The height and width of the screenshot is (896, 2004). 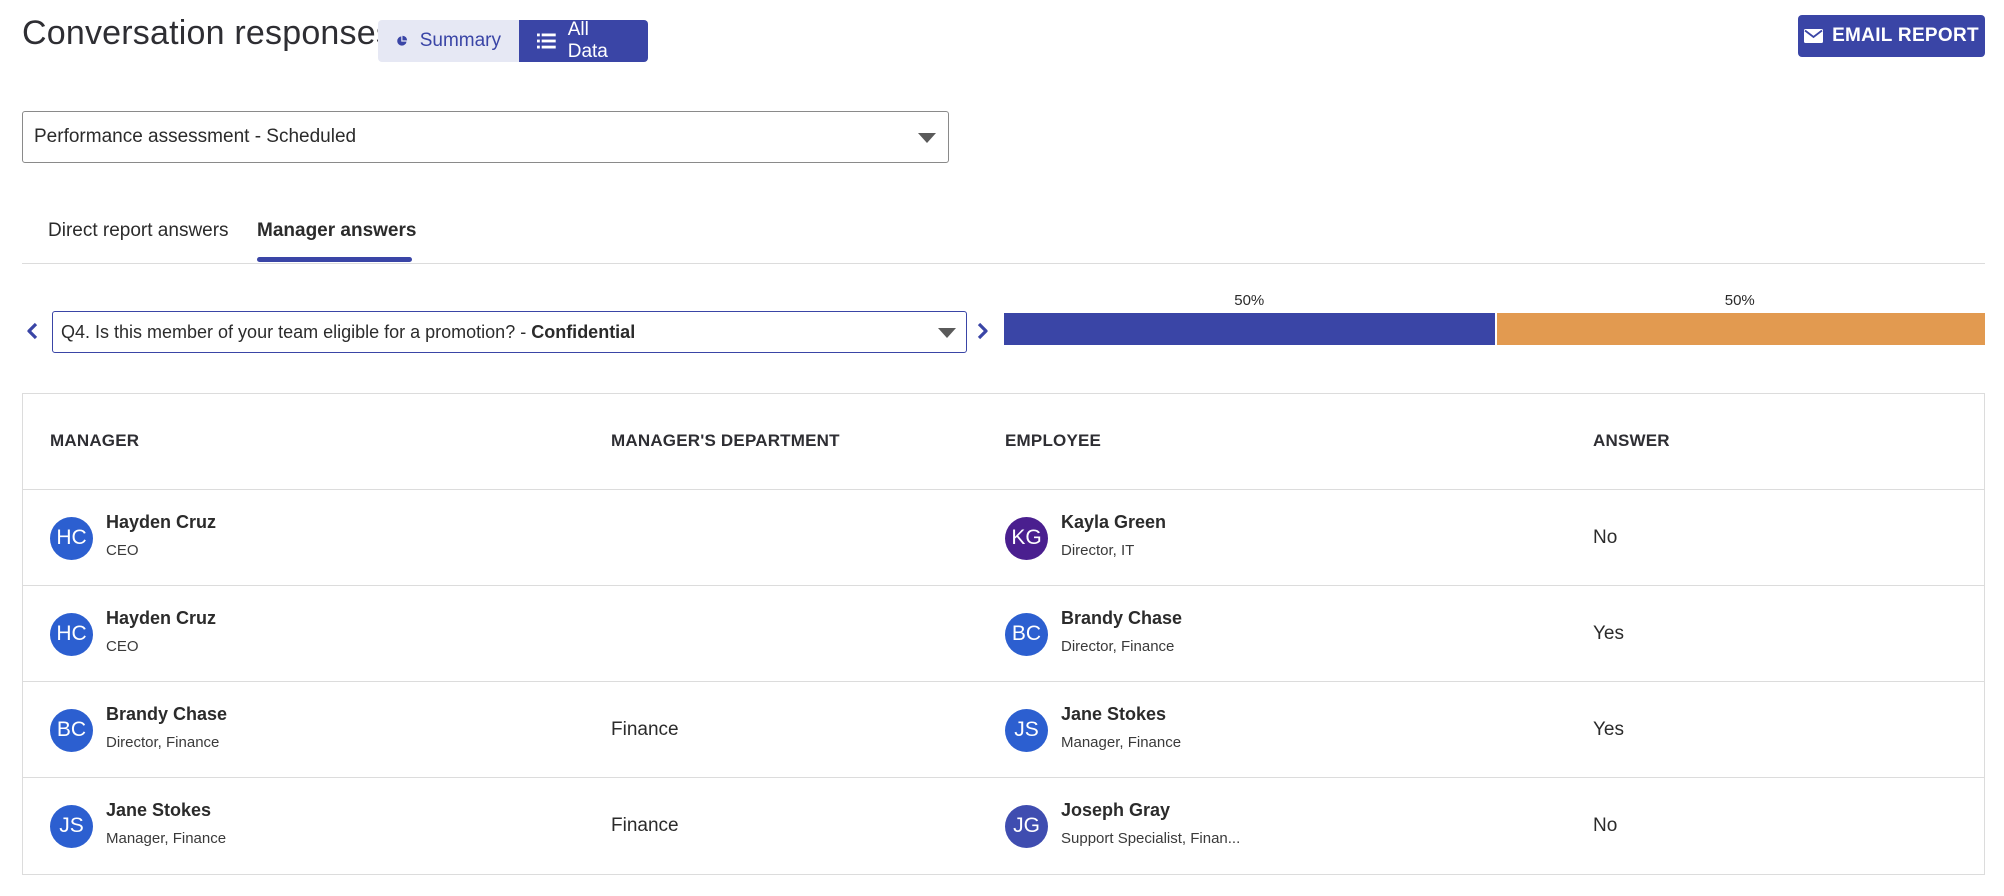 I want to click on confidential-label: Confidential, so click(x=583, y=331).